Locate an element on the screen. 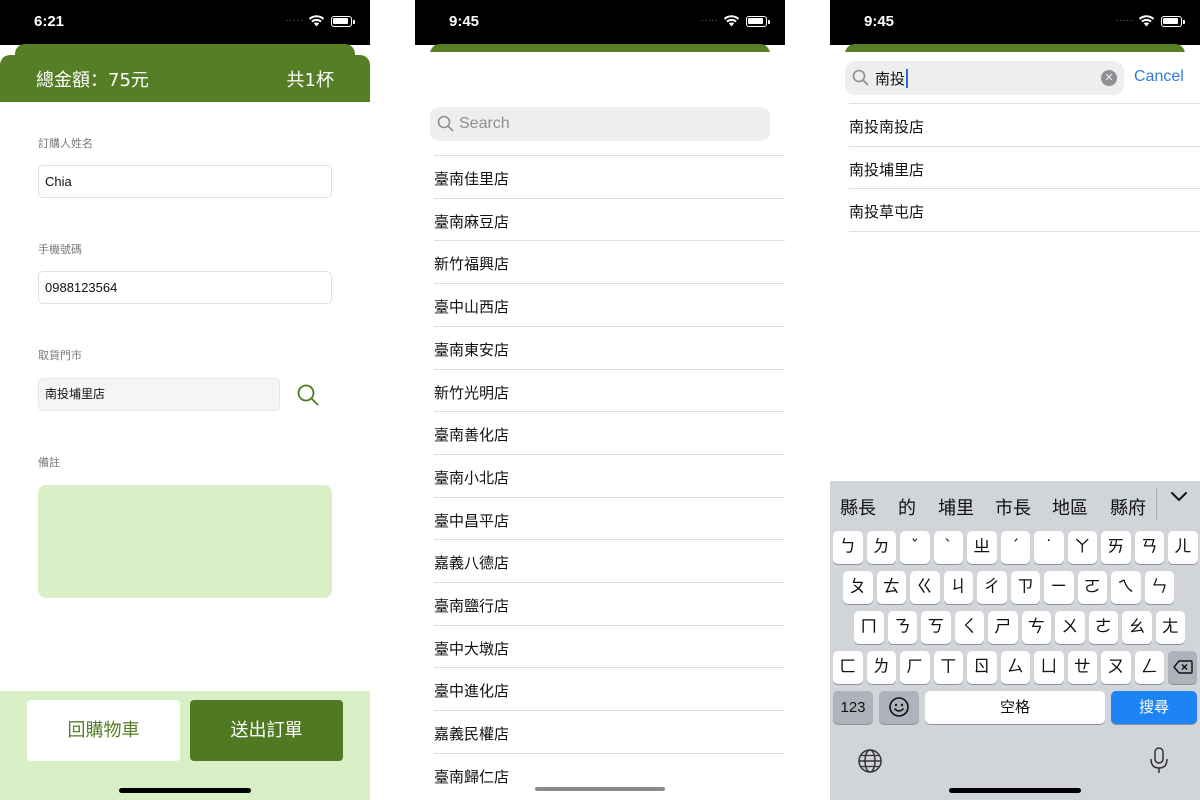 The image size is (1200, 800). zhuyin-key: ㄜ is located at coordinates (1103, 627).